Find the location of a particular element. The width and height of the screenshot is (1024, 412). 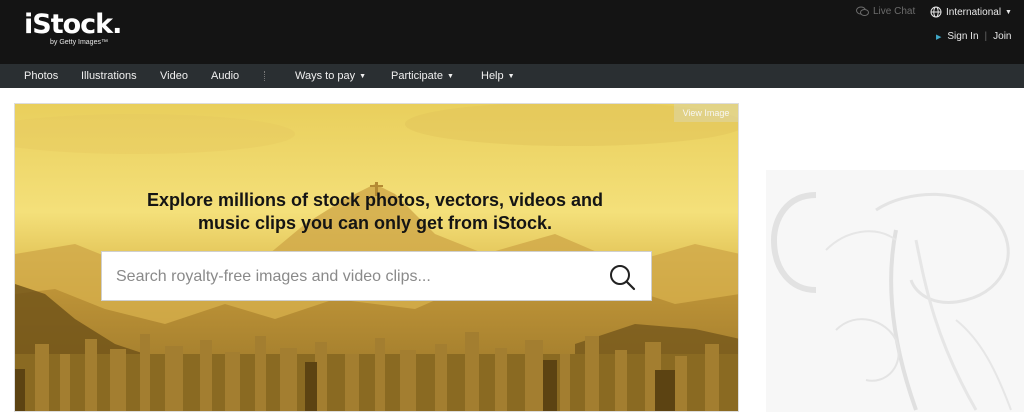

search-input is located at coordinates (351, 277).